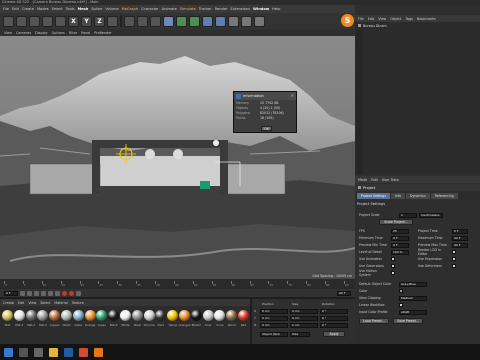 The width and height of the screenshot is (480, 360). Describe the element at coordinates (207, 21) in the screenshot. I see `cloner-icon` at that location.